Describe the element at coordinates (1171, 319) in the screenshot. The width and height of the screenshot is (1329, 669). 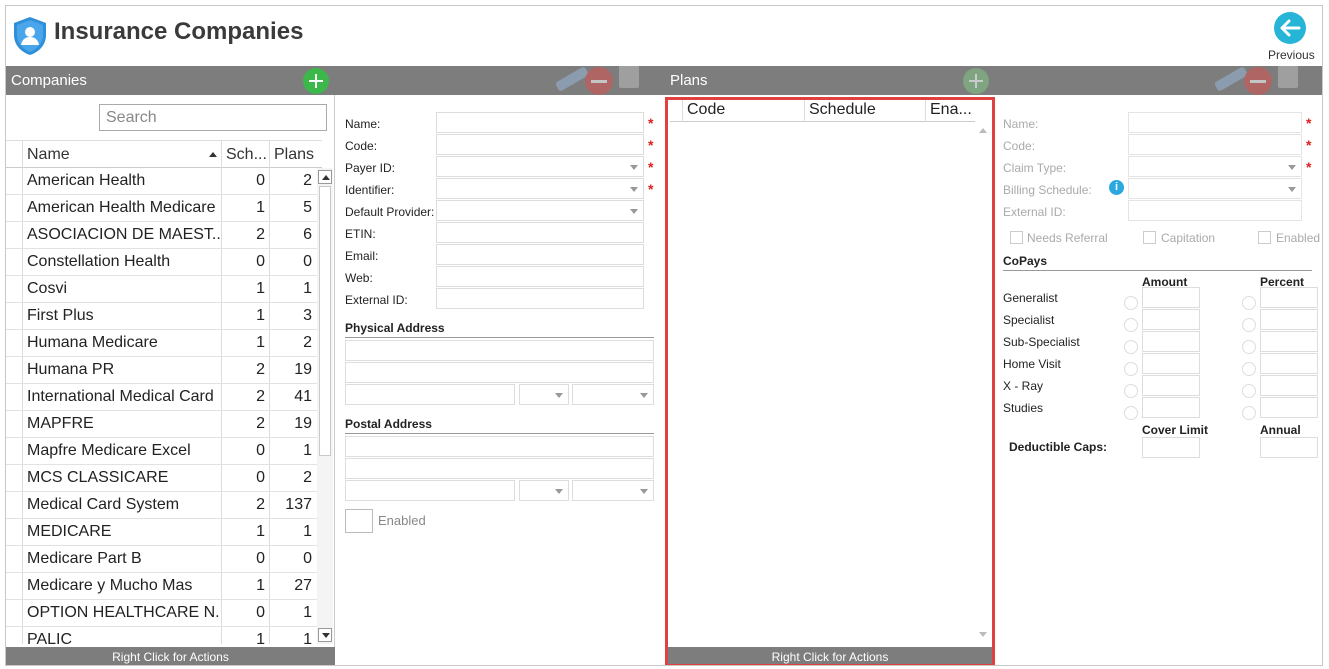
I see `amount-field-specialist` at that location.